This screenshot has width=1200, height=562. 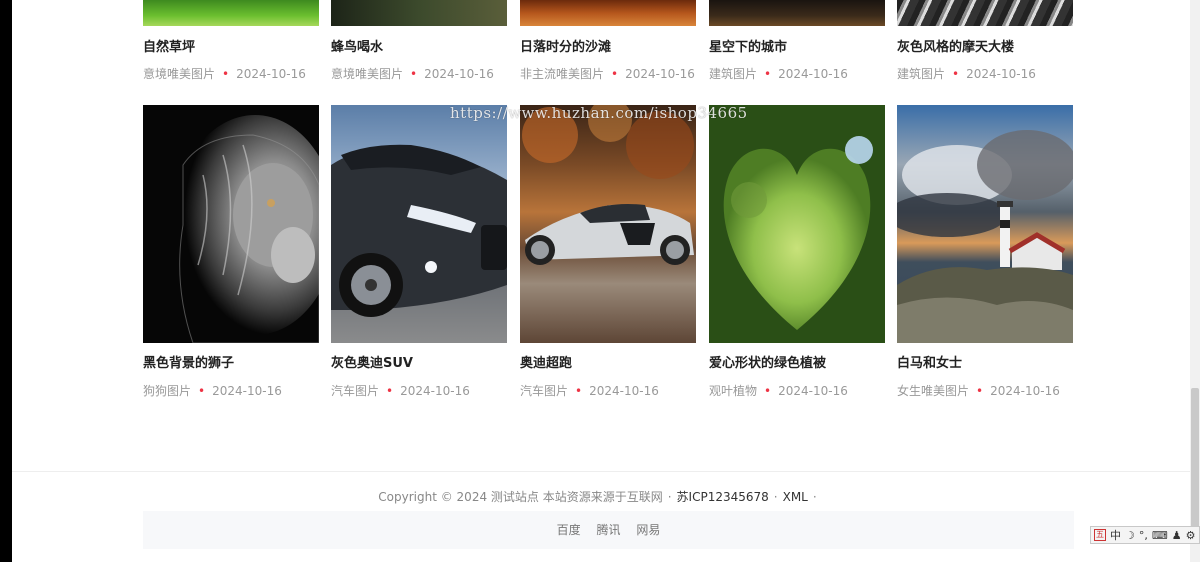 I want to click on friend-links: 百度 腾讯 网易, so click(x=608, y=530).